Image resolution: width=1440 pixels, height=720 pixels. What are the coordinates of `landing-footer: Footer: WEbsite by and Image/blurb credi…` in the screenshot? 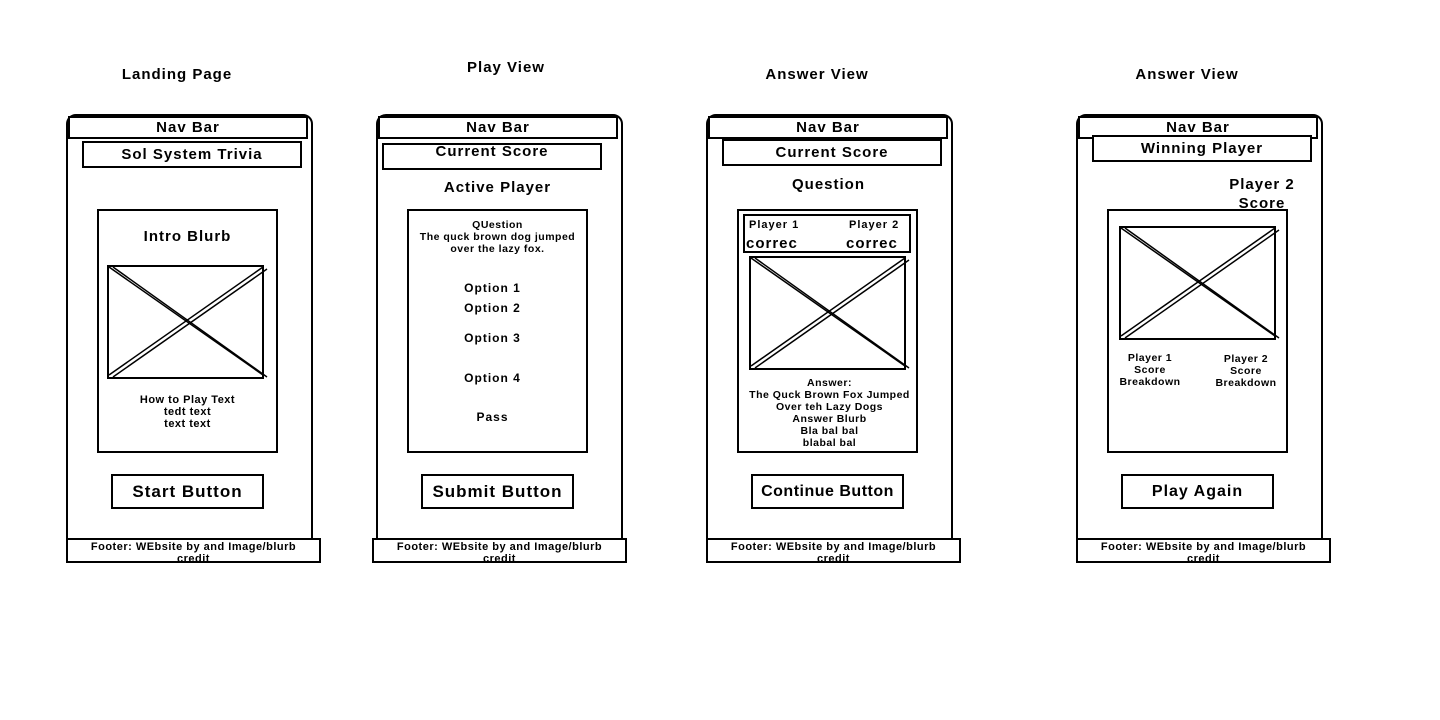 It's located at (193, 551).